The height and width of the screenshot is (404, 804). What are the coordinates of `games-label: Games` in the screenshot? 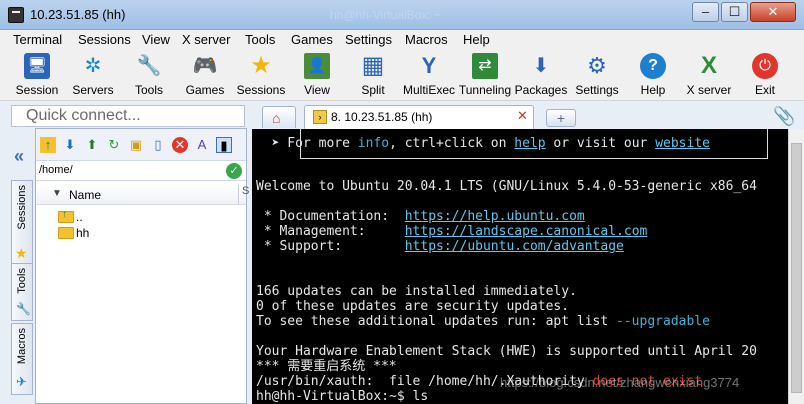 It's located at (205, 90).